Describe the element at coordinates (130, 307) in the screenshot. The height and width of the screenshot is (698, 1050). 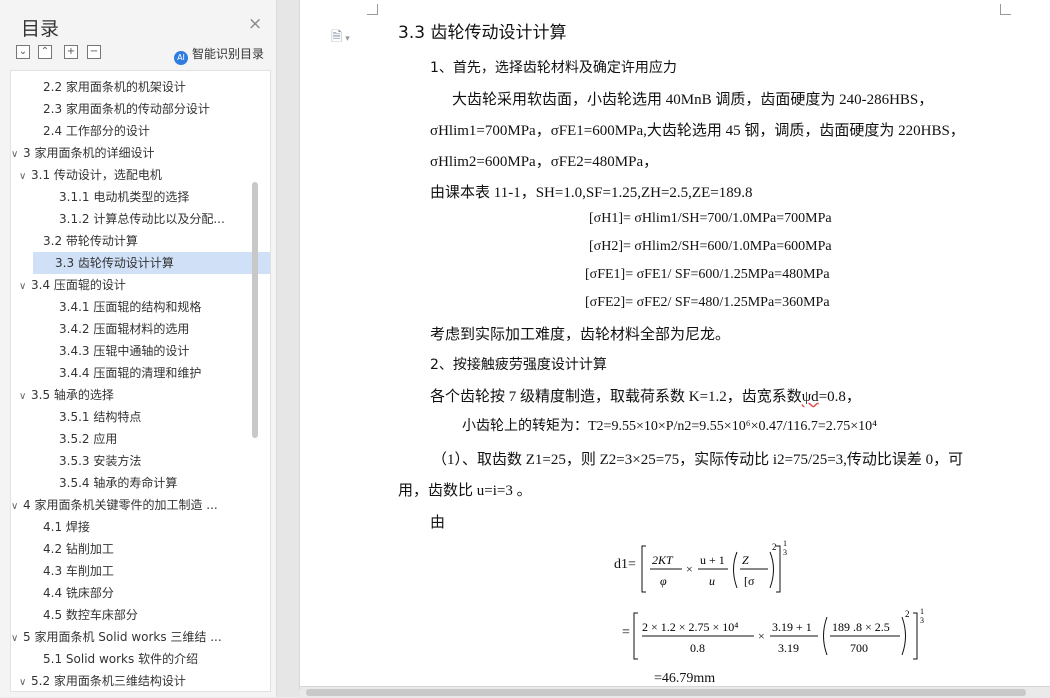
I see `toc-item-label: 3.4.1 压面辊的结构和规格` at that location.